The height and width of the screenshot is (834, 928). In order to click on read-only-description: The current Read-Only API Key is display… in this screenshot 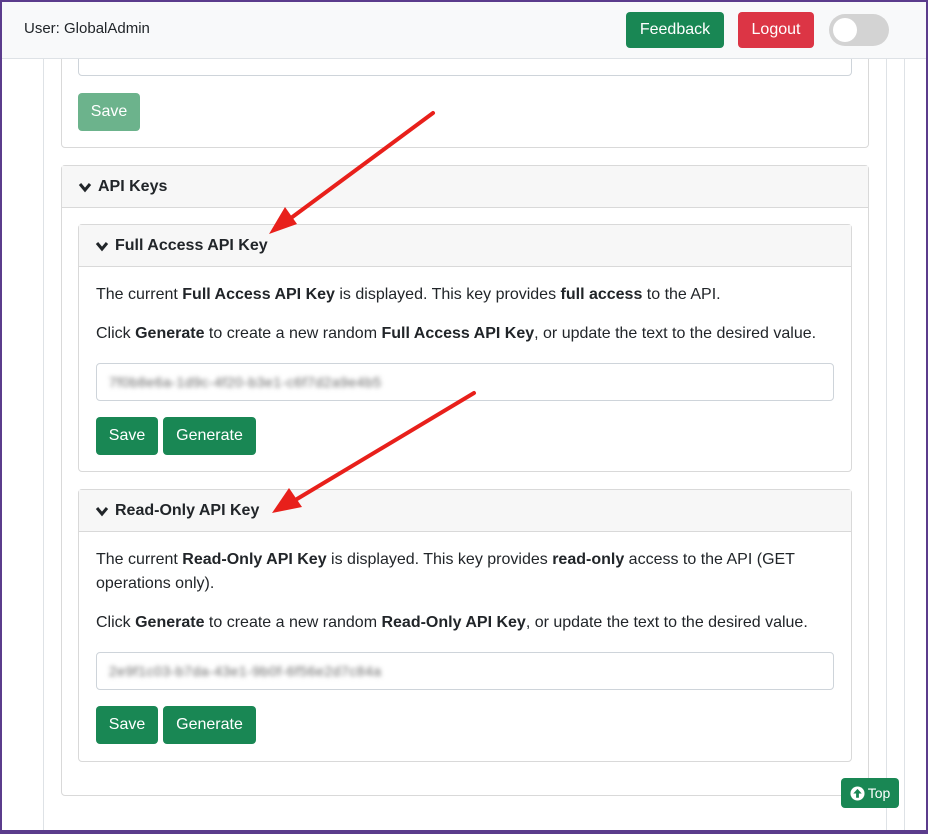, I will do `click(445, 571)`.